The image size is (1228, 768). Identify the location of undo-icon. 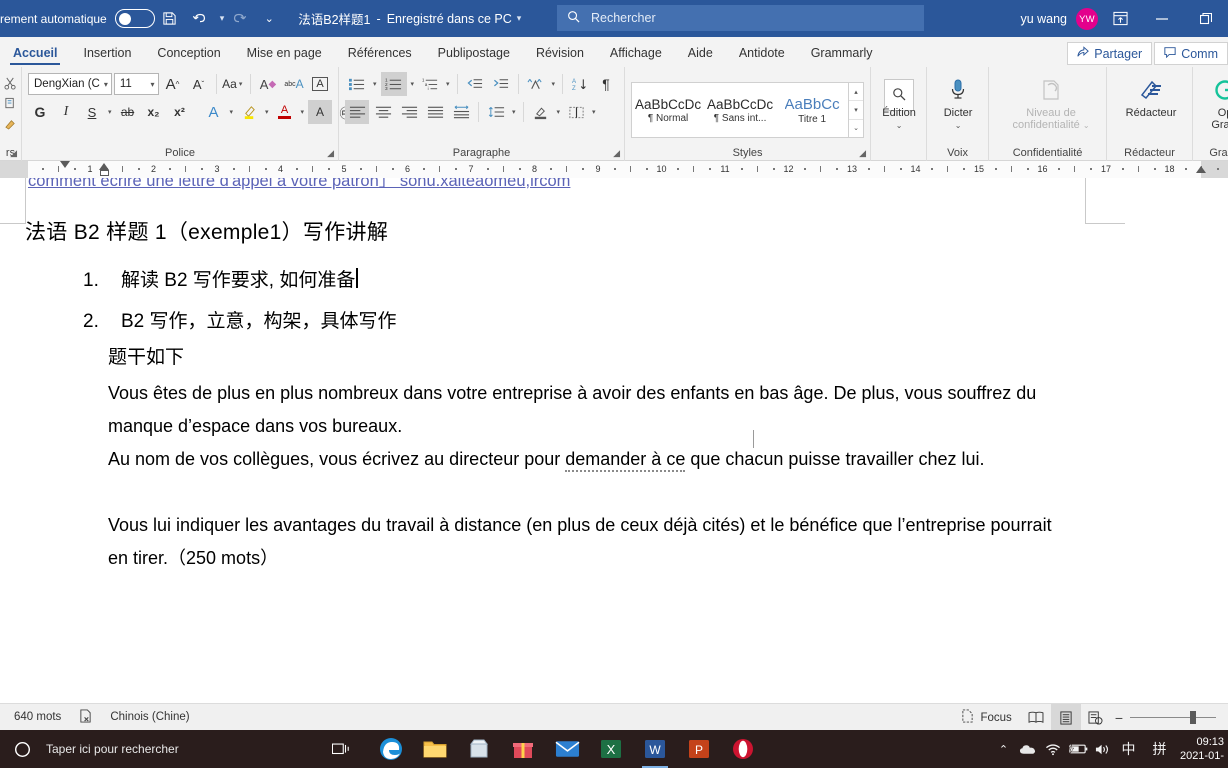
(200, 19).